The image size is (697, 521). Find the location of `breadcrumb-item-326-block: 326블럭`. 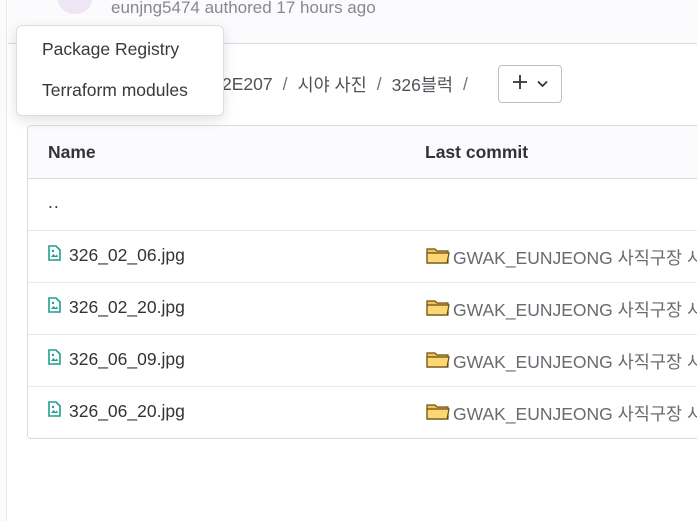

breadcrumb-item-326-block: 326블럭 is located at coordinates (422, 84).